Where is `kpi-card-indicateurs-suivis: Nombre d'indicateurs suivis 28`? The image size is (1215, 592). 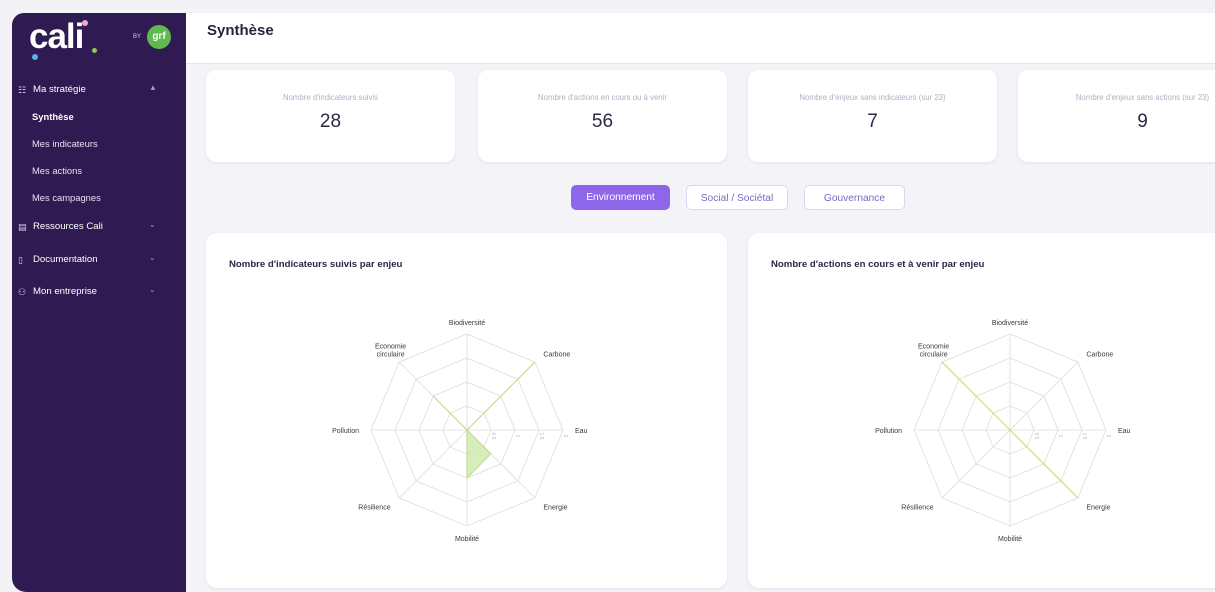 kpi-card-indicateurs-suivis: Nombre d'indicateurs suivis 28 is located at coordinates (330, 116).